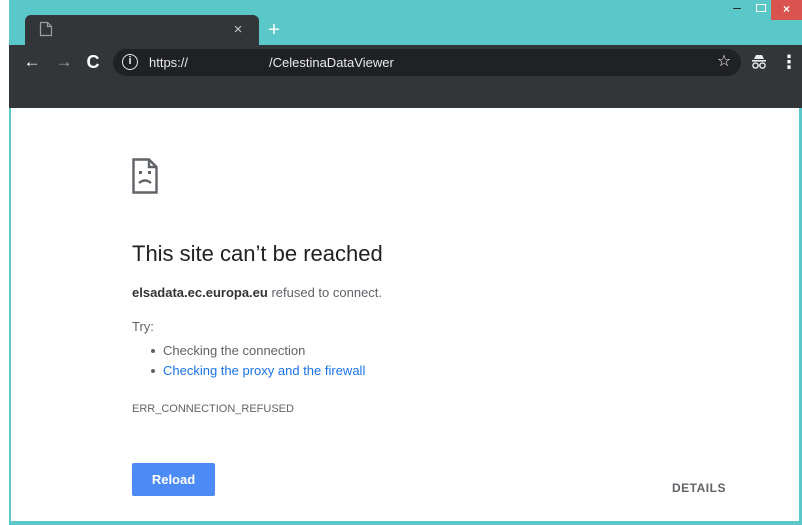 The image size is (802, 525). What do you see at coordinates (142, 30) in the screenshot?
I see `browser-tab: ×` at bounding box center [142, 30].